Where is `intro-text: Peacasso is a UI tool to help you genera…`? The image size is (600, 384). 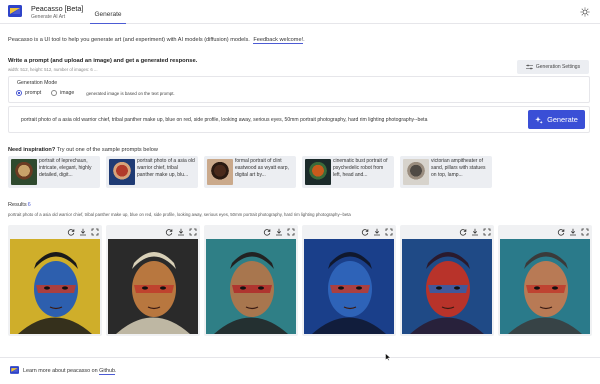
intro-text: Peacasso is a UI tool to help you genera… is located at coordinates (156, 40).